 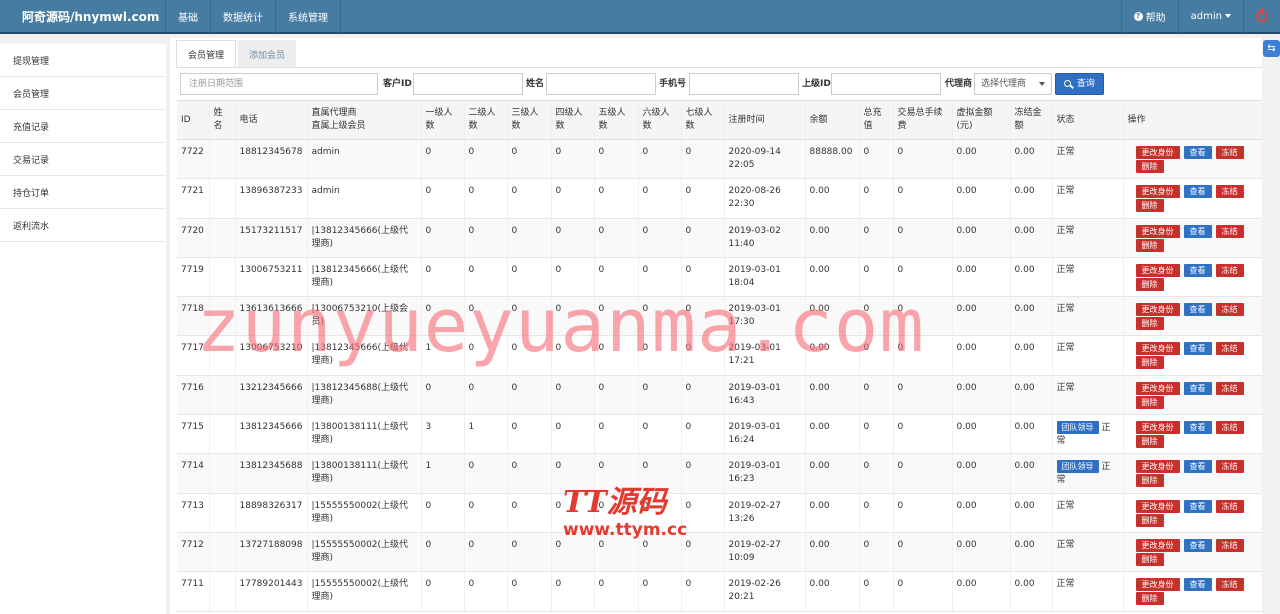 I want to click on tab-add-member: 添加会员, so click(x=267, y=54).